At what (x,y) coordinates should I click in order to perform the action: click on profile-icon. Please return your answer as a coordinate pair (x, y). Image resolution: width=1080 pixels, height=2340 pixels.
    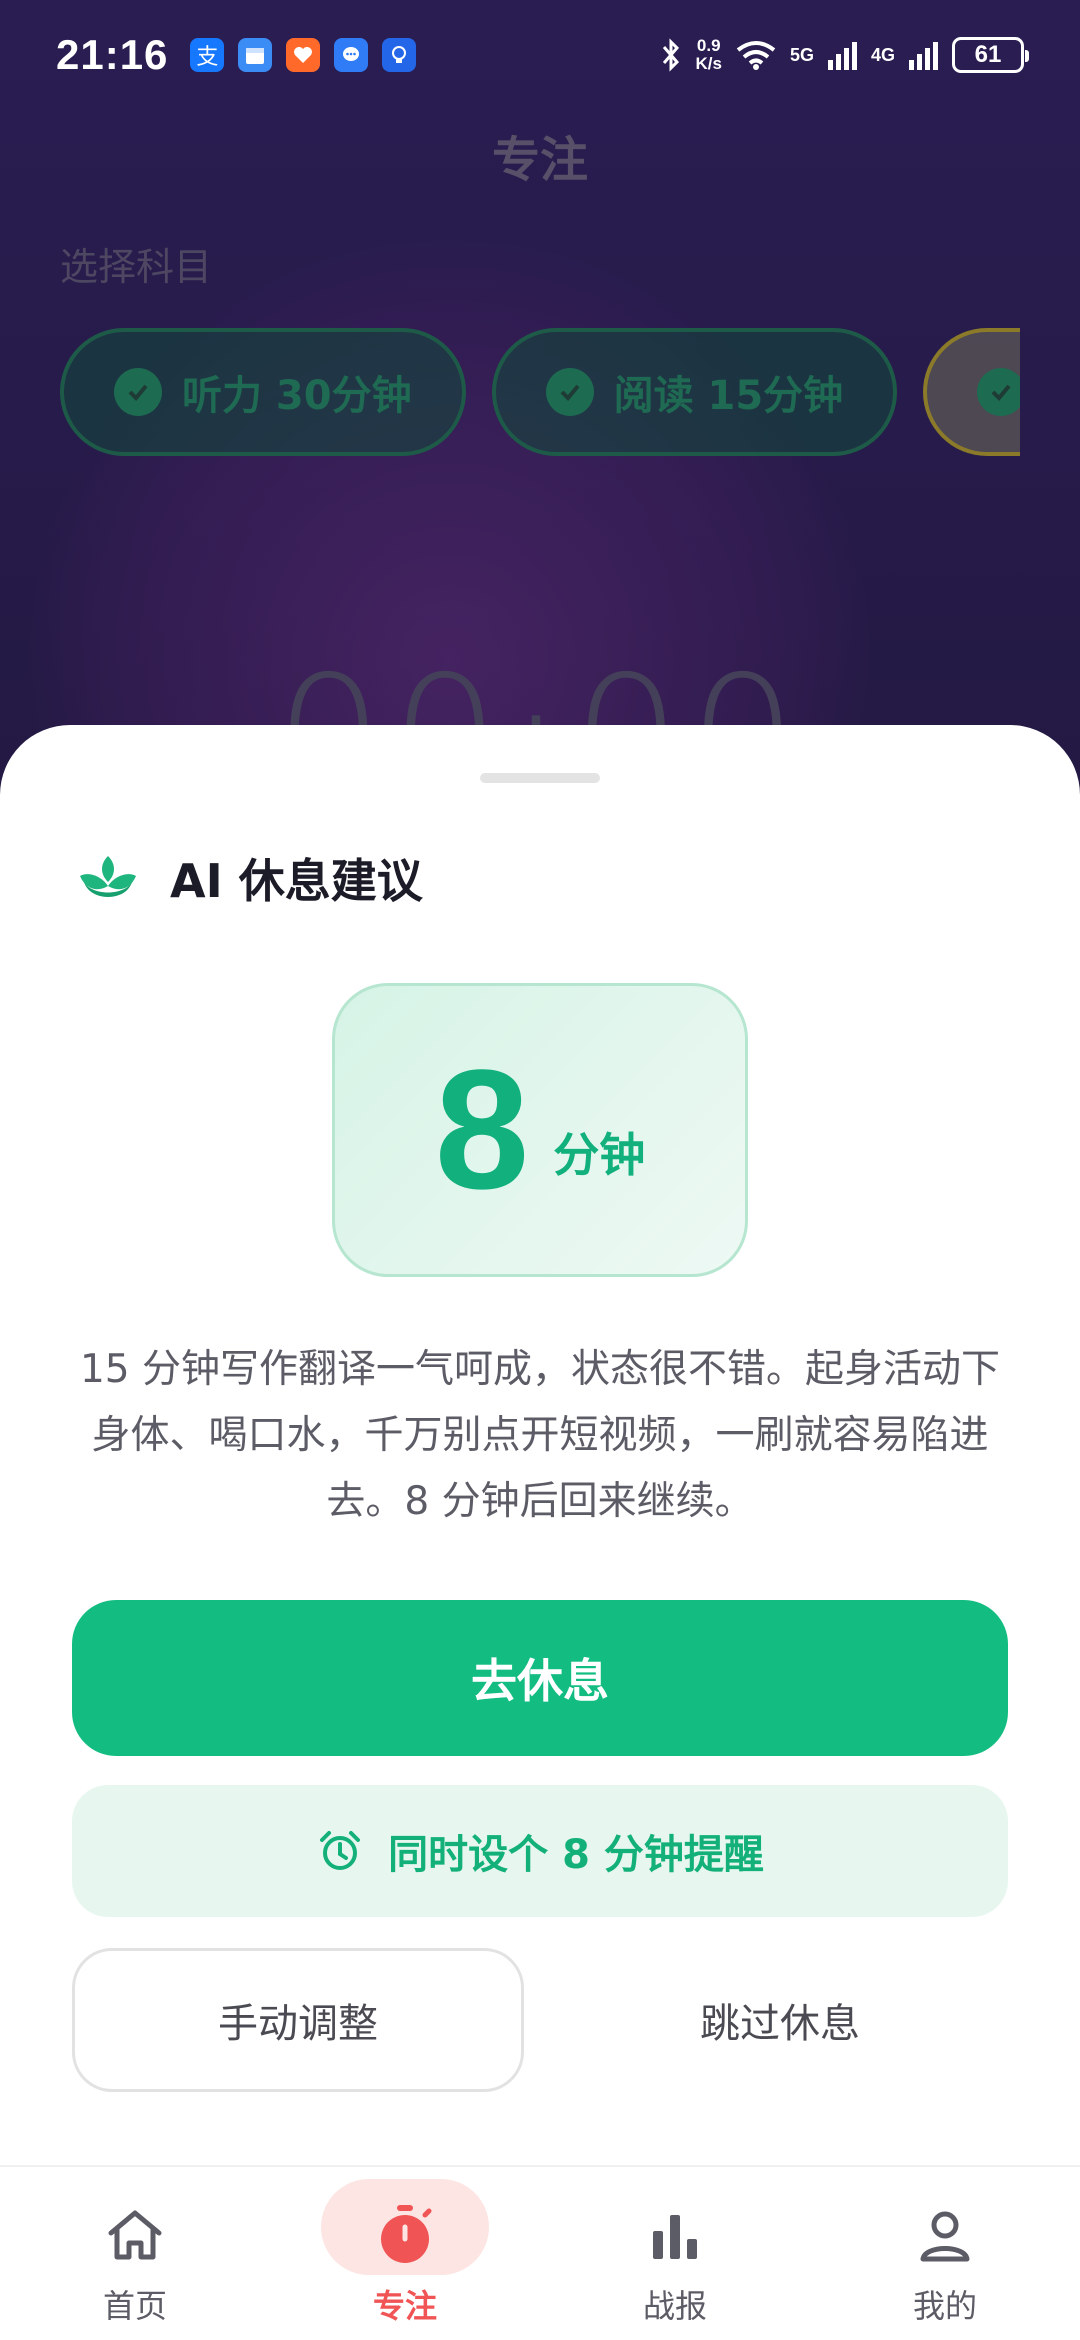
    Looking at the image, I should click on (945, 2235).